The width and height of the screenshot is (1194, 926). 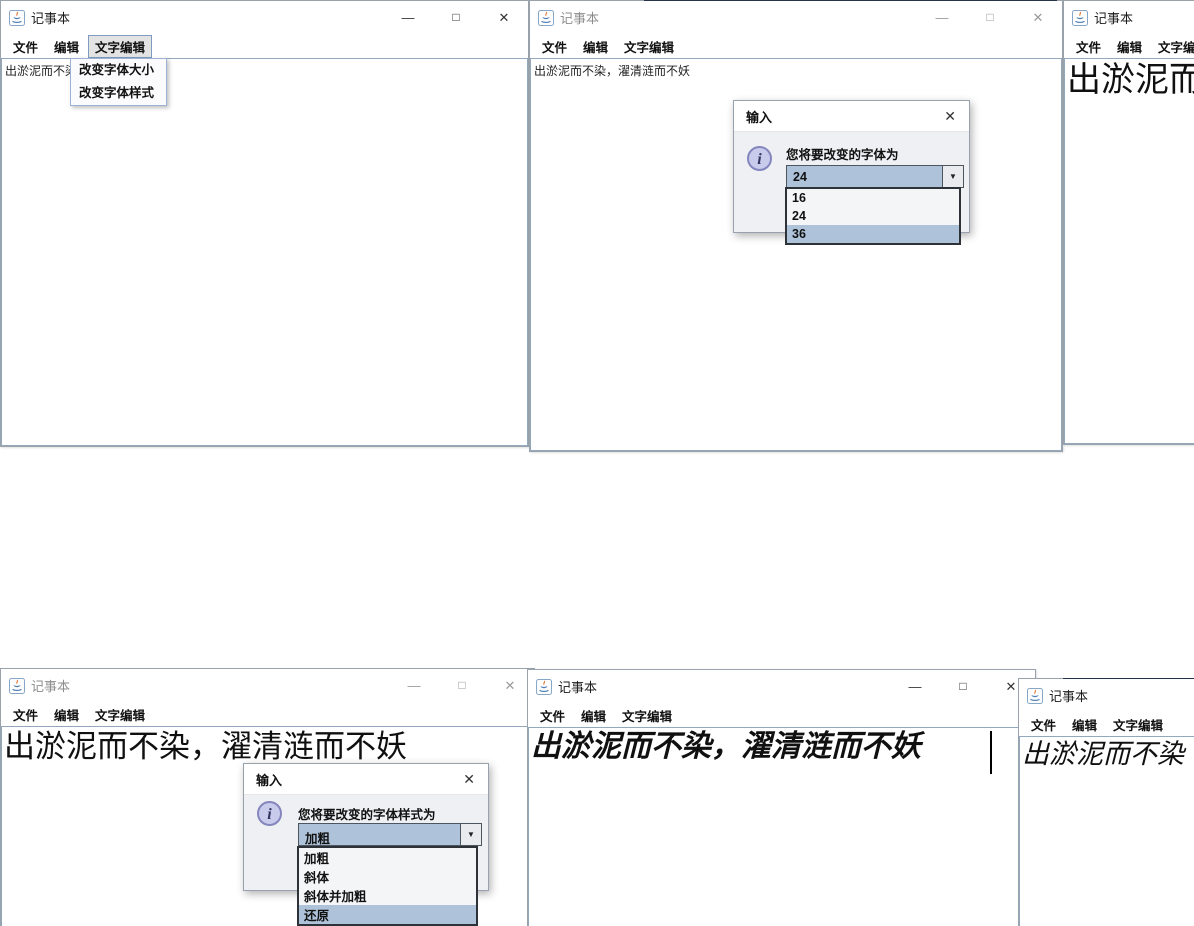 I want to click on window-notepad-bottom-middle: 记事本 — □ ✕ 文件 编辑 文字编辑 出淤泥而不染，濯清涟而不妖, so click(x=781, y=797).